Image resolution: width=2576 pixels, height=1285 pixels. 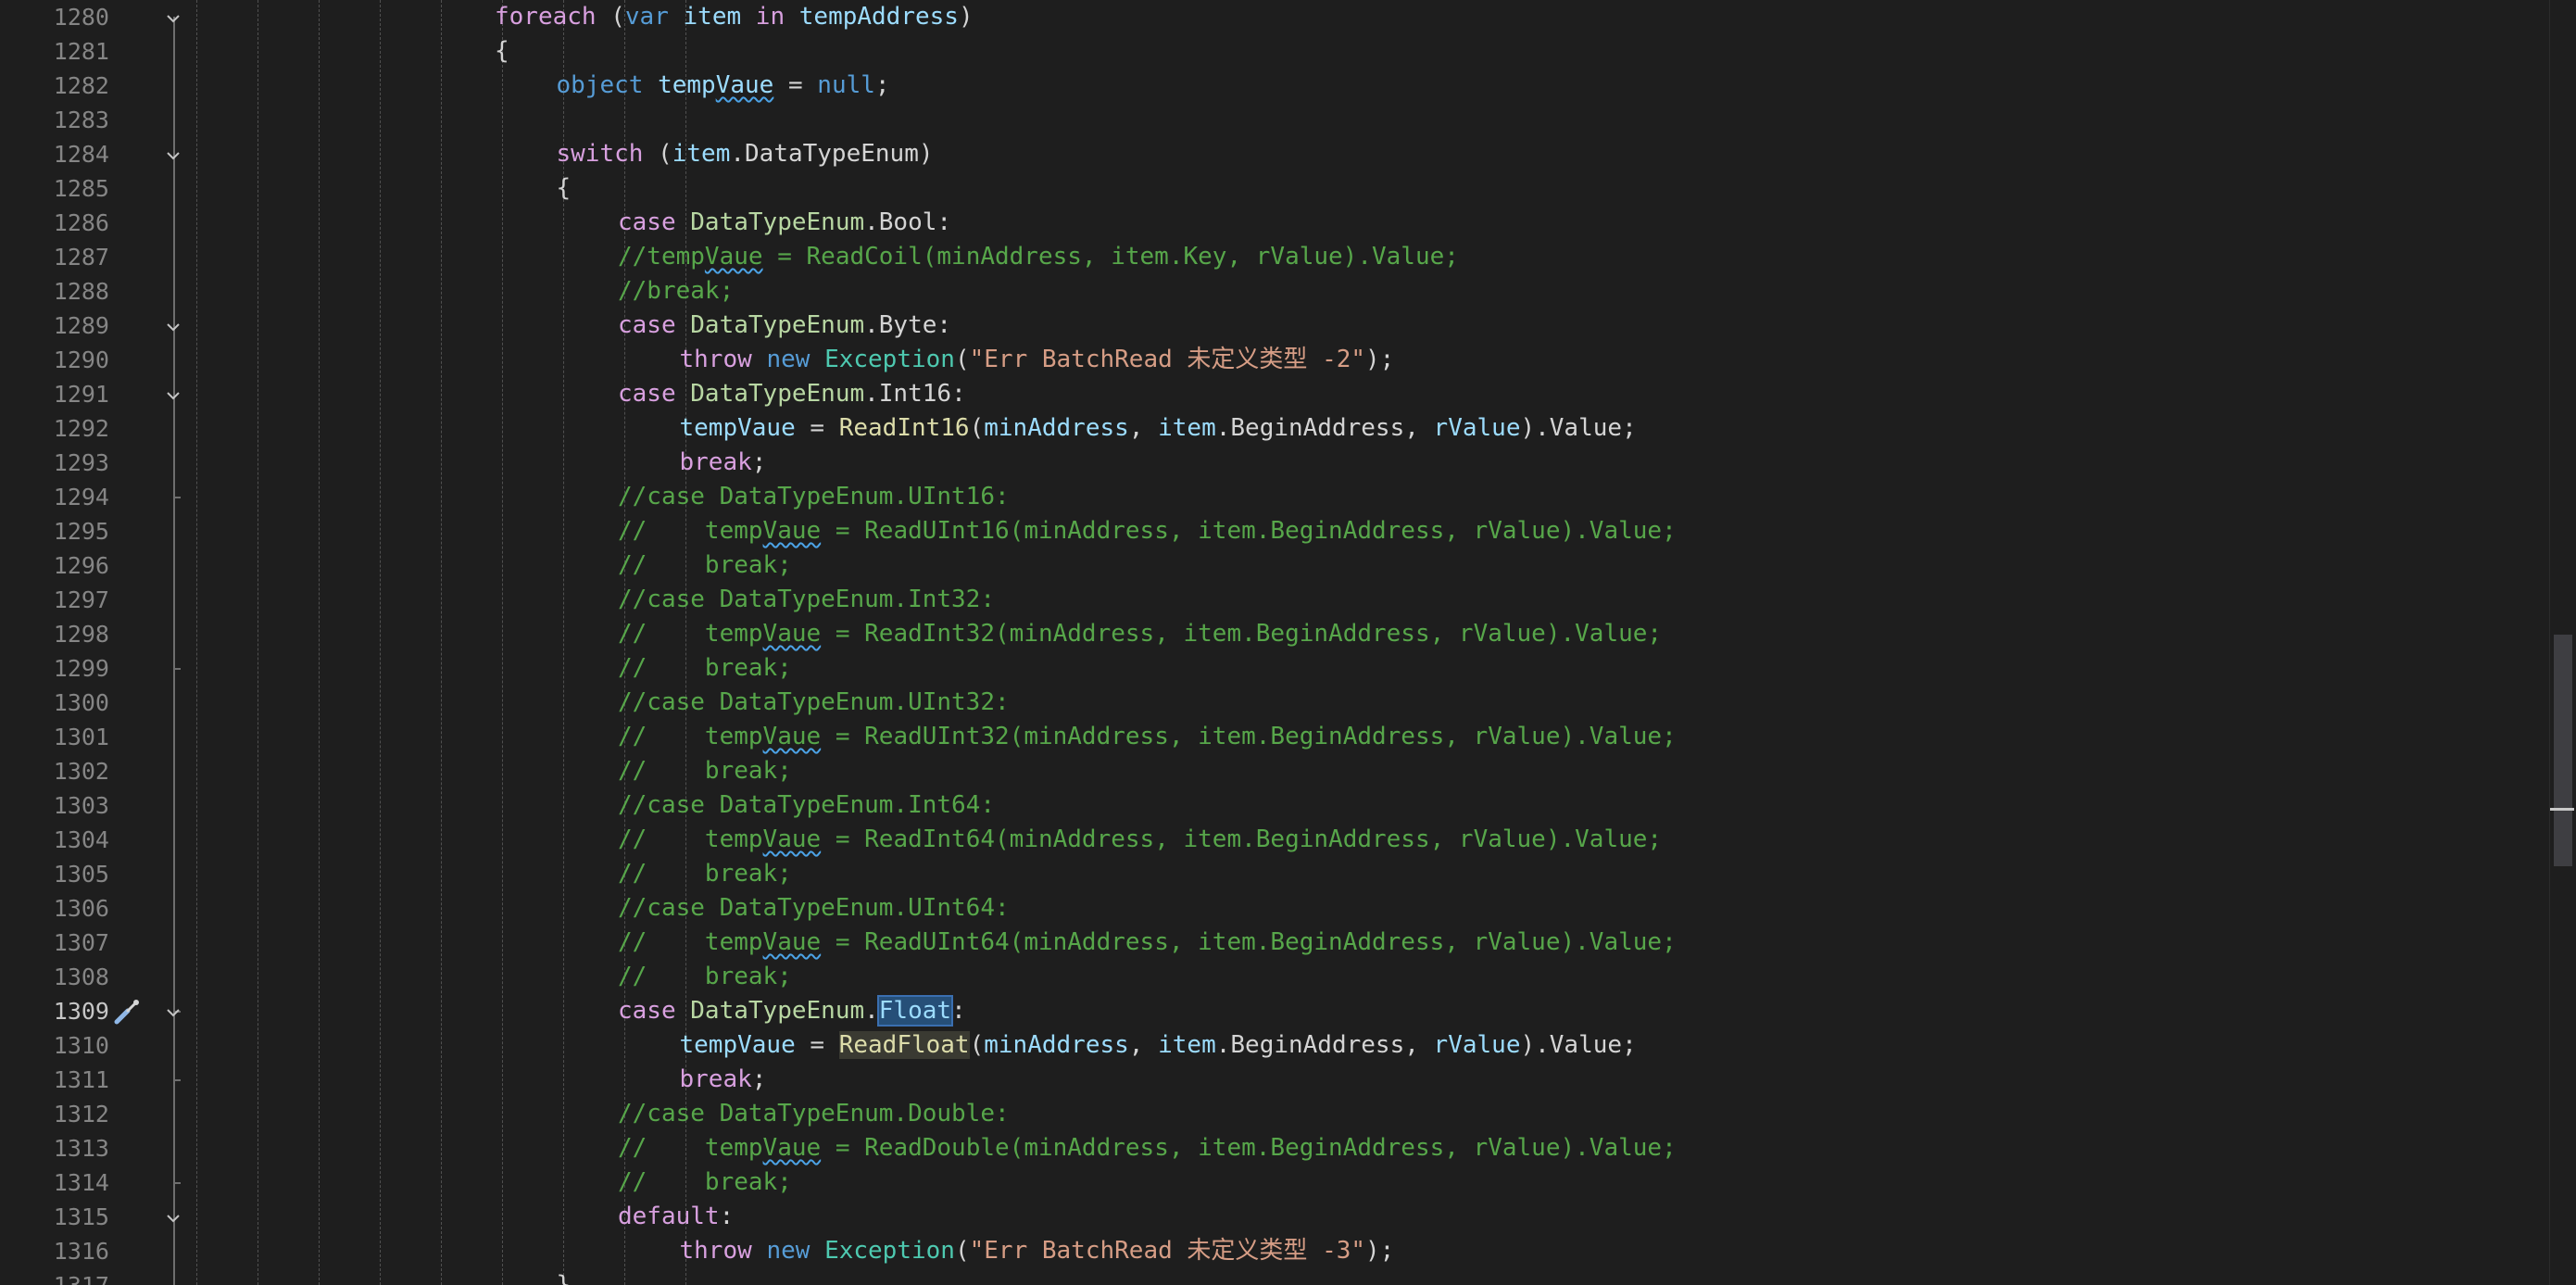 I want to click on line-number: 1312, so click(x=54, y=1114).